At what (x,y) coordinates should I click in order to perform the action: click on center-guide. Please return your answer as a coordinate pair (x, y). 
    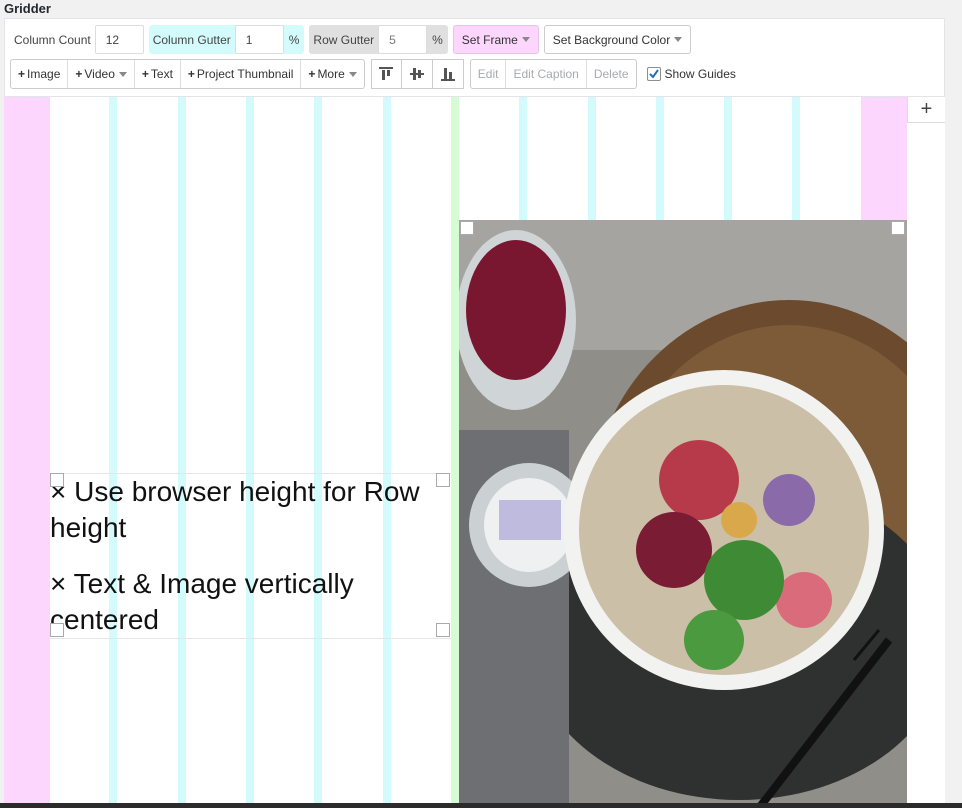
    Looking at the image, I should click on (455, 452).